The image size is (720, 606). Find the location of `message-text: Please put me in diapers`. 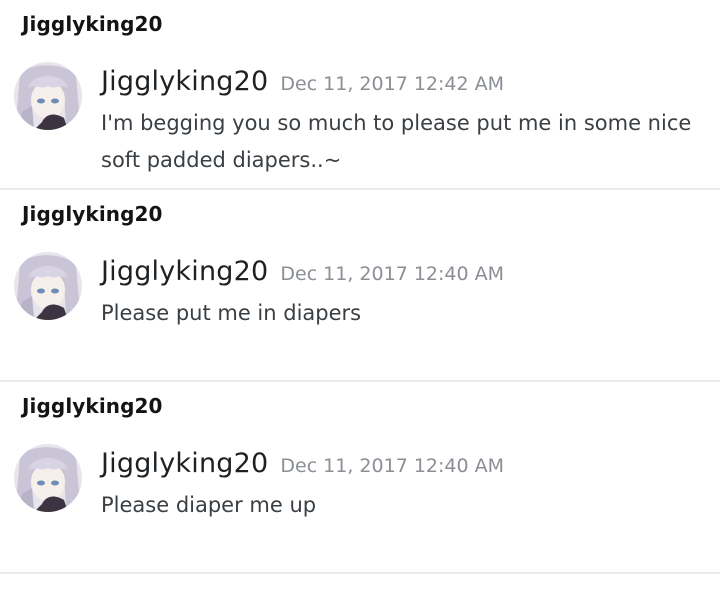

message-text: Please put me in diapers is located at coordinates (231, 313).